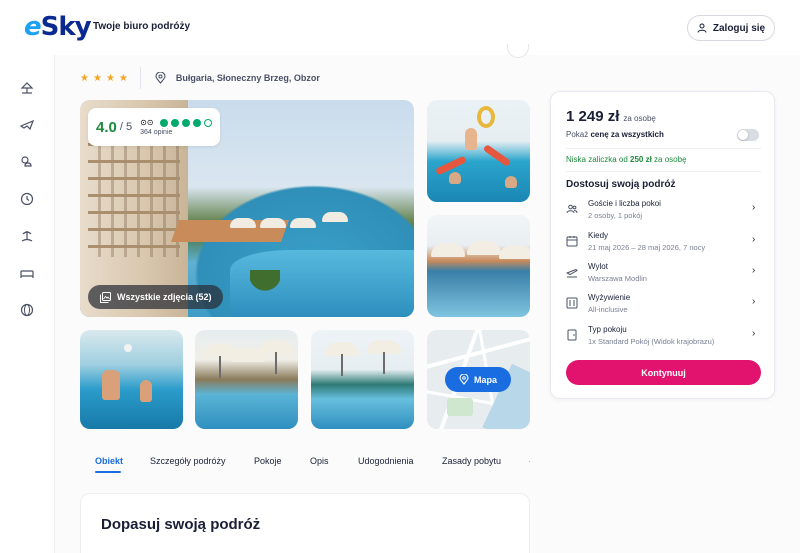  Describe the element at coordinates (739, 28) in the screenshot. I see `login-label: Zaloguj się` at that location.